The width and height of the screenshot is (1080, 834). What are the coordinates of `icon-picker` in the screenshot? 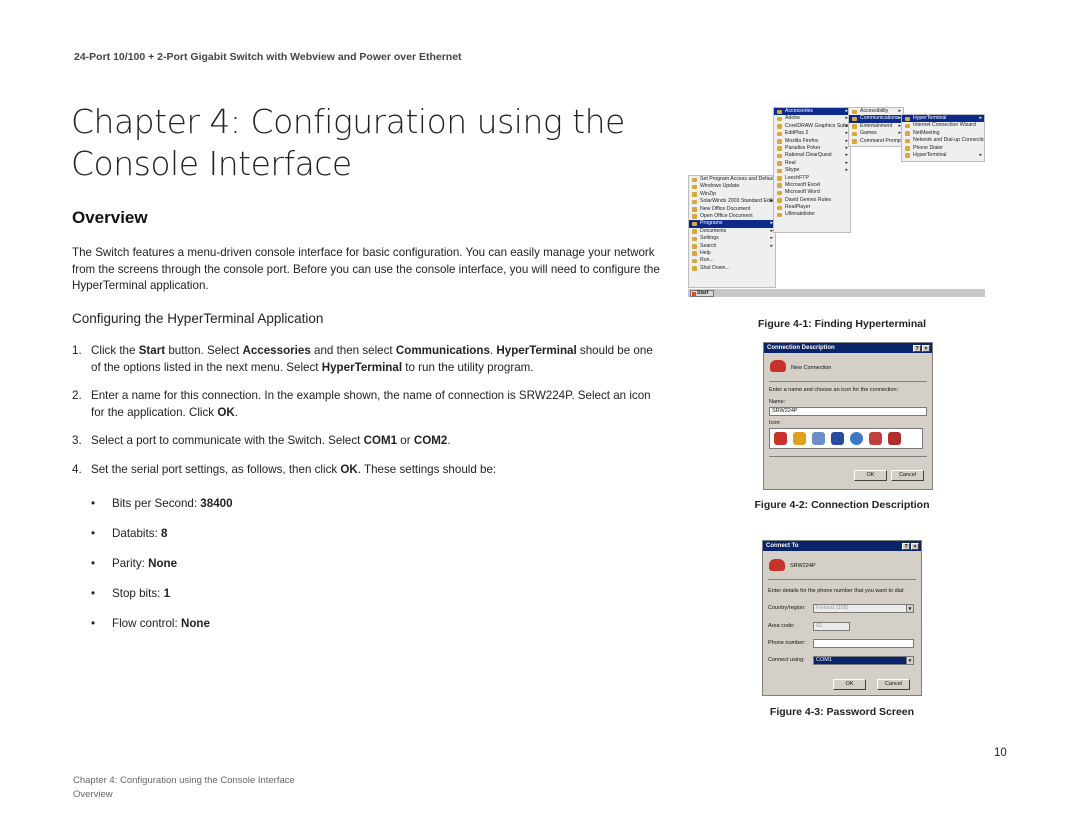 It's located at (846, 438).